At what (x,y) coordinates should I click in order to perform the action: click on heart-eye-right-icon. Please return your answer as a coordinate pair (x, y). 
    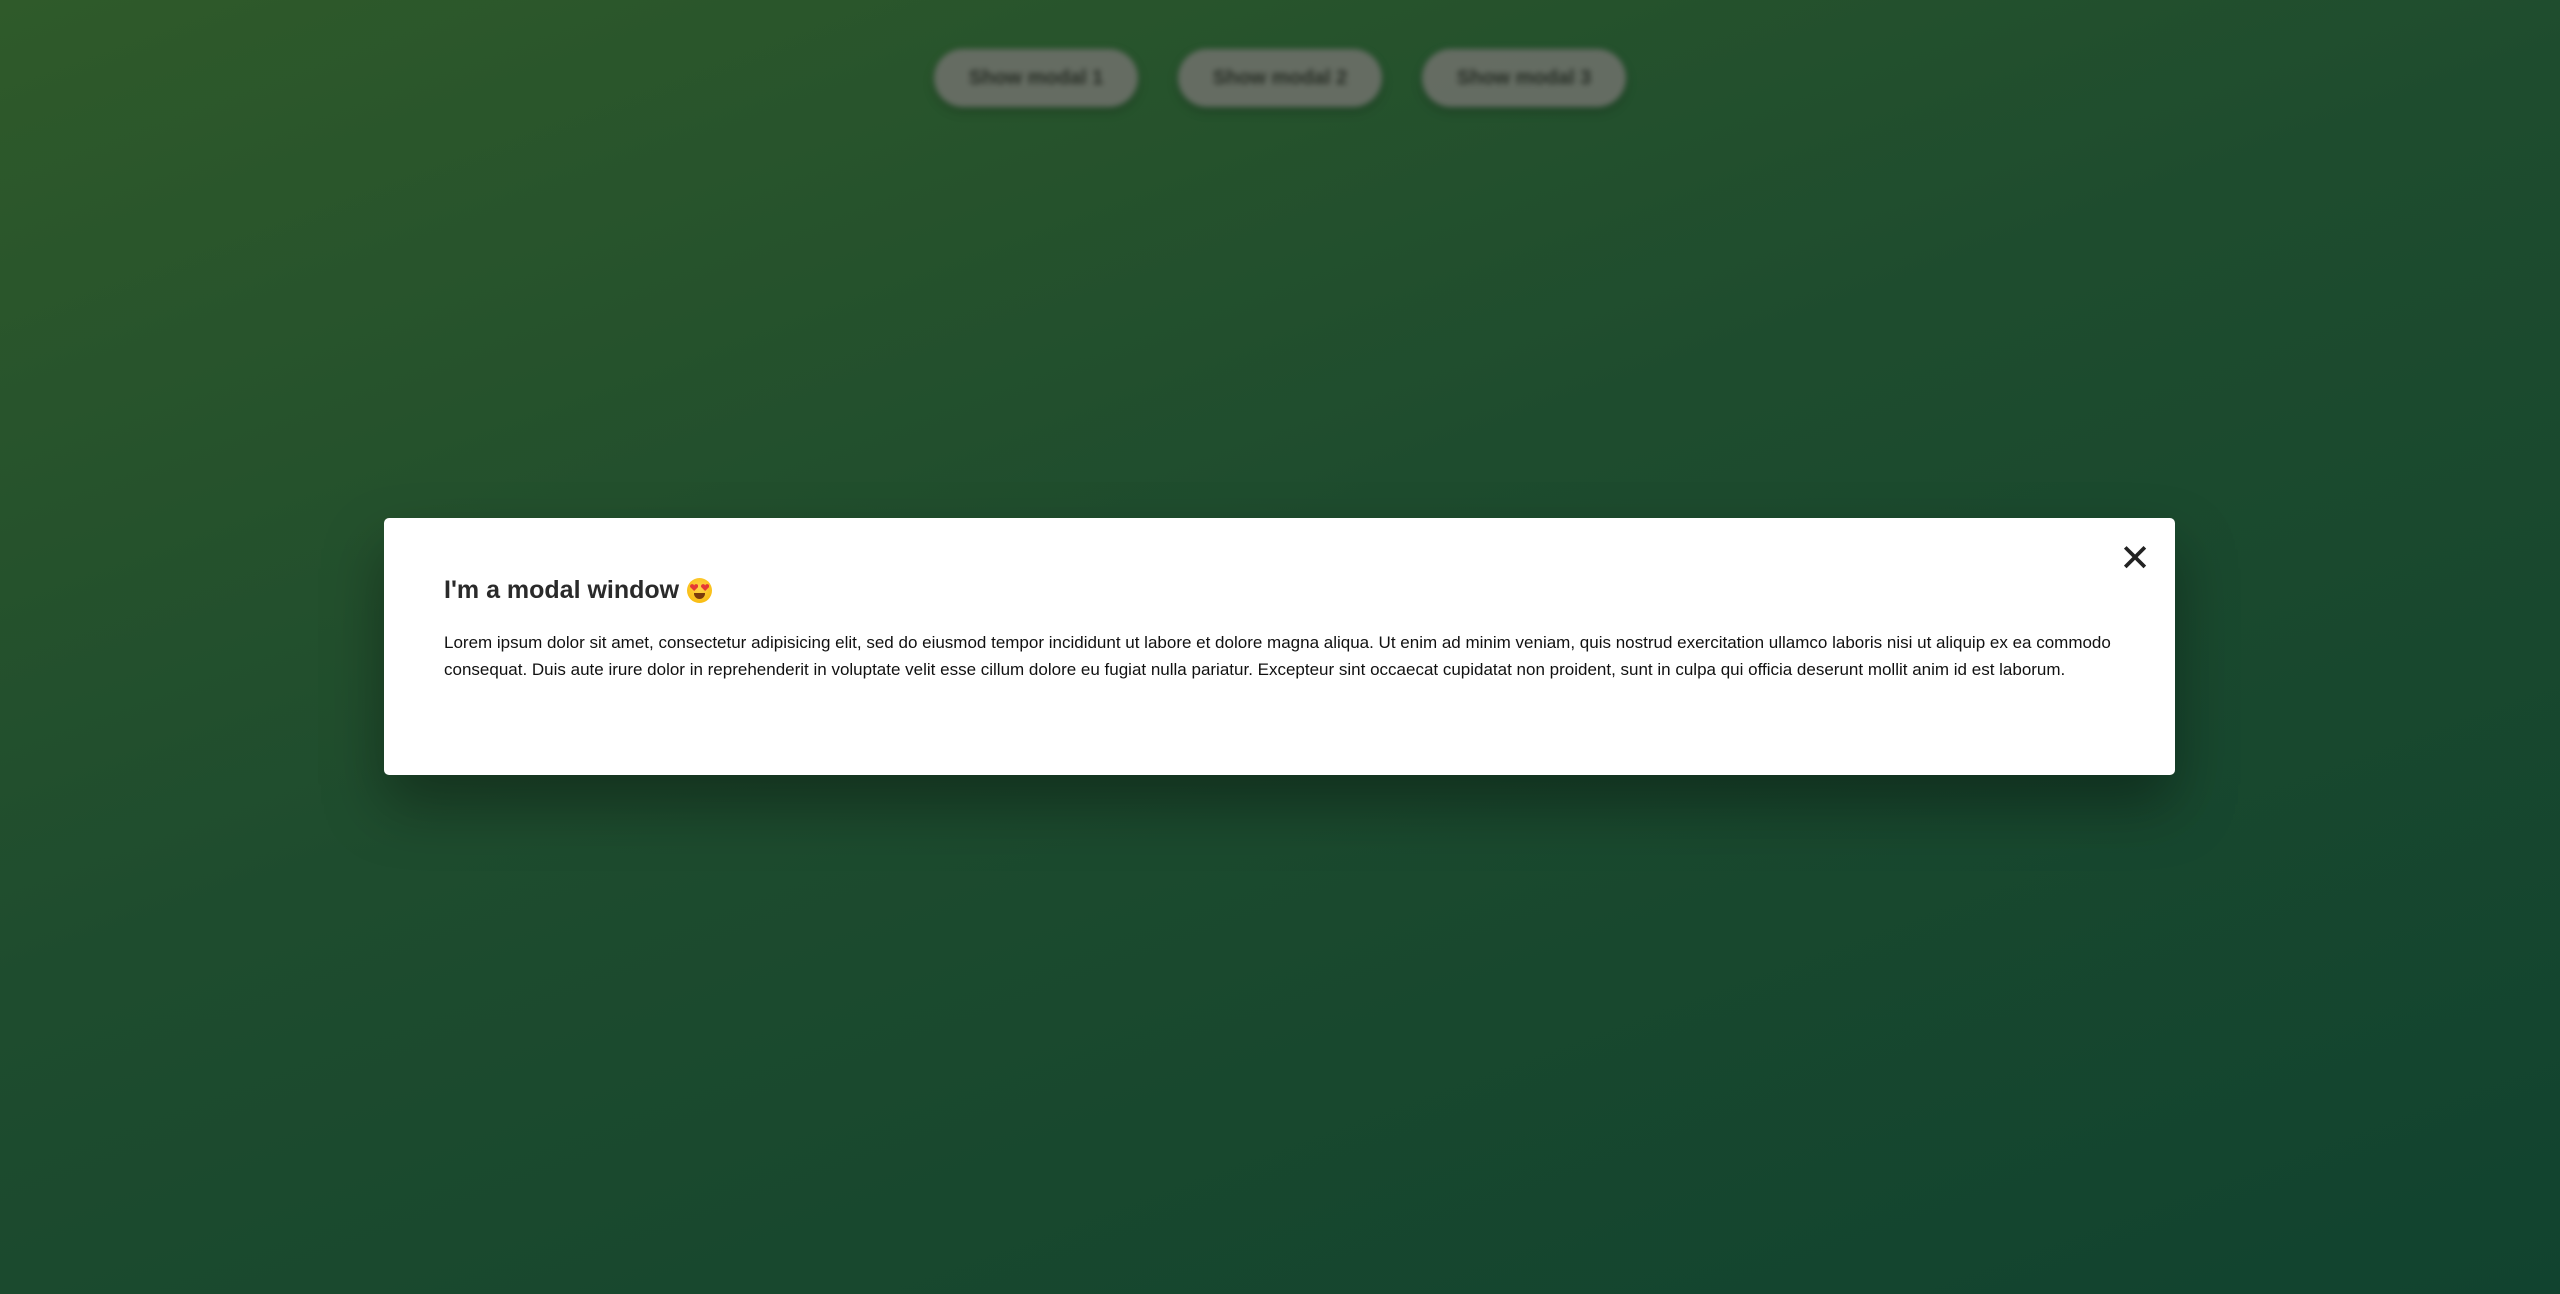
    Looking at the image, I should click on (705, 587).